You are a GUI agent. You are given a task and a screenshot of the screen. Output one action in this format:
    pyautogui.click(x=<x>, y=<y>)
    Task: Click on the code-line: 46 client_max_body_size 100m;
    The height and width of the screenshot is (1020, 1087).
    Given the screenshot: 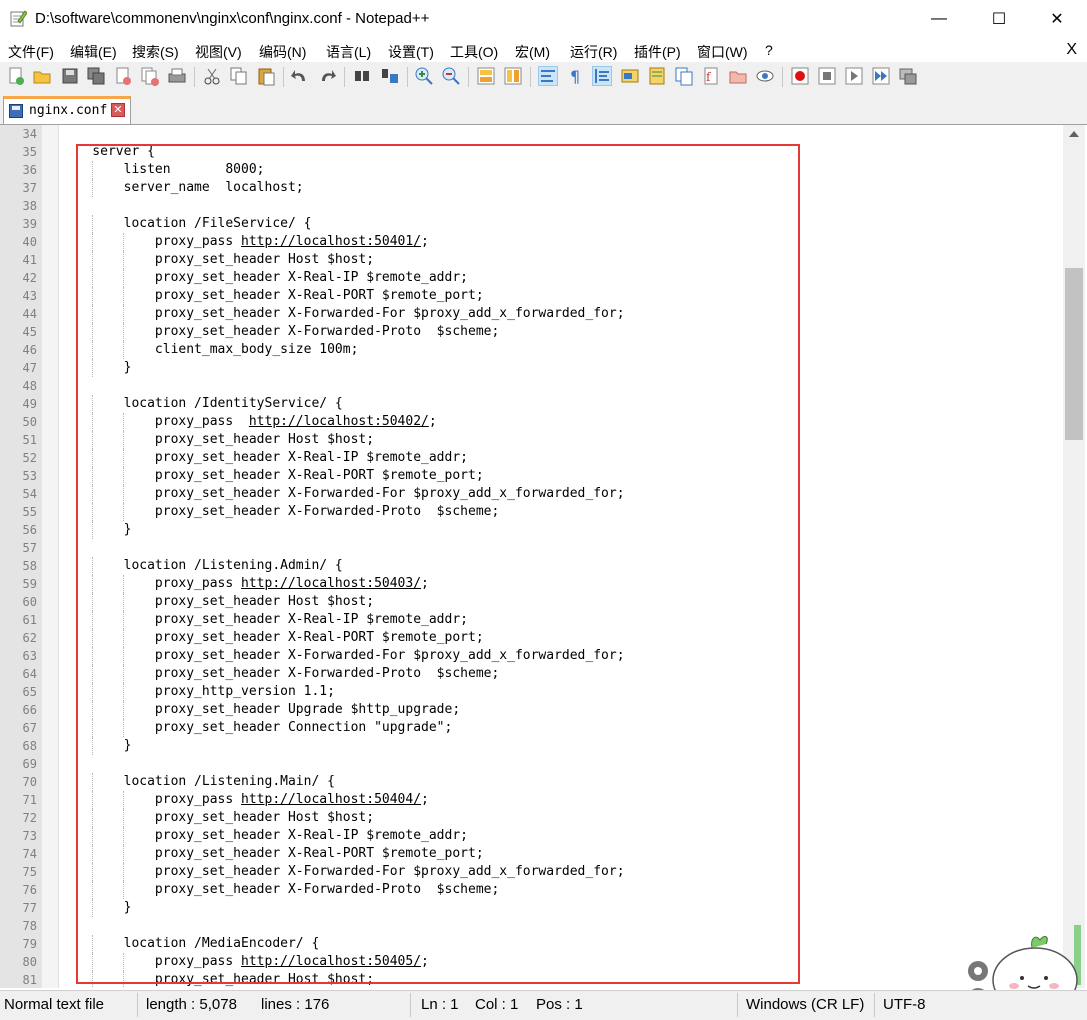 What is the action you would take?
    pyautogui.click(x=531, y=350)
    